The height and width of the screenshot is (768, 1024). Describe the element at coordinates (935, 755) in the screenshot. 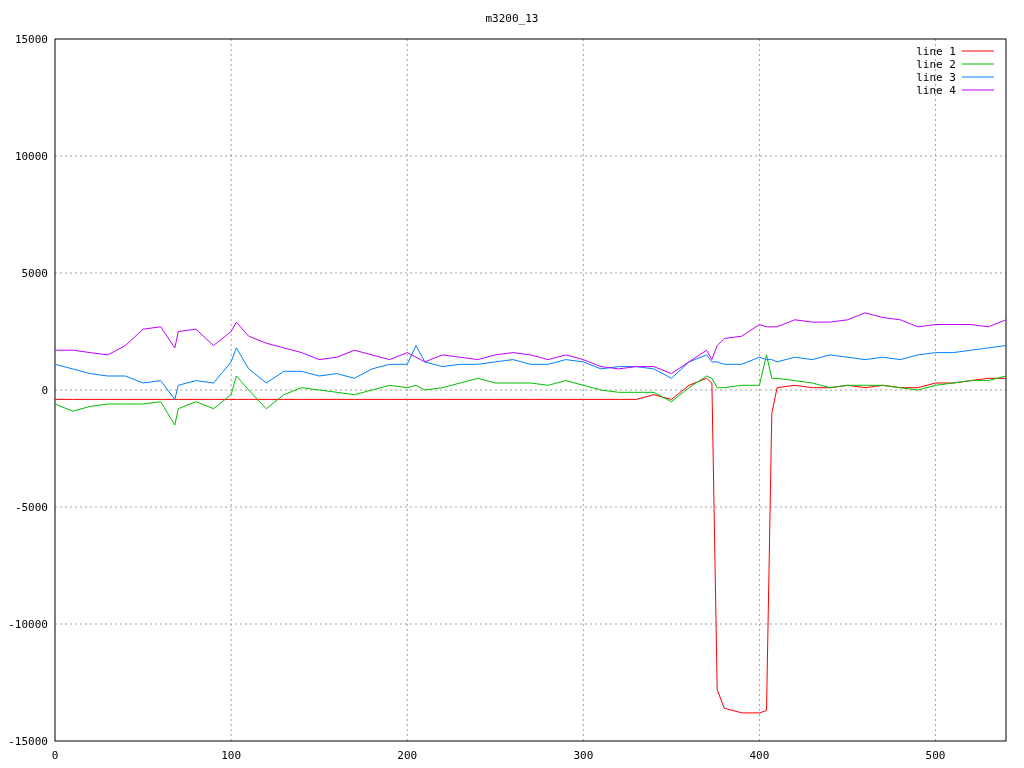

I see `tick-label: 500` at that location.